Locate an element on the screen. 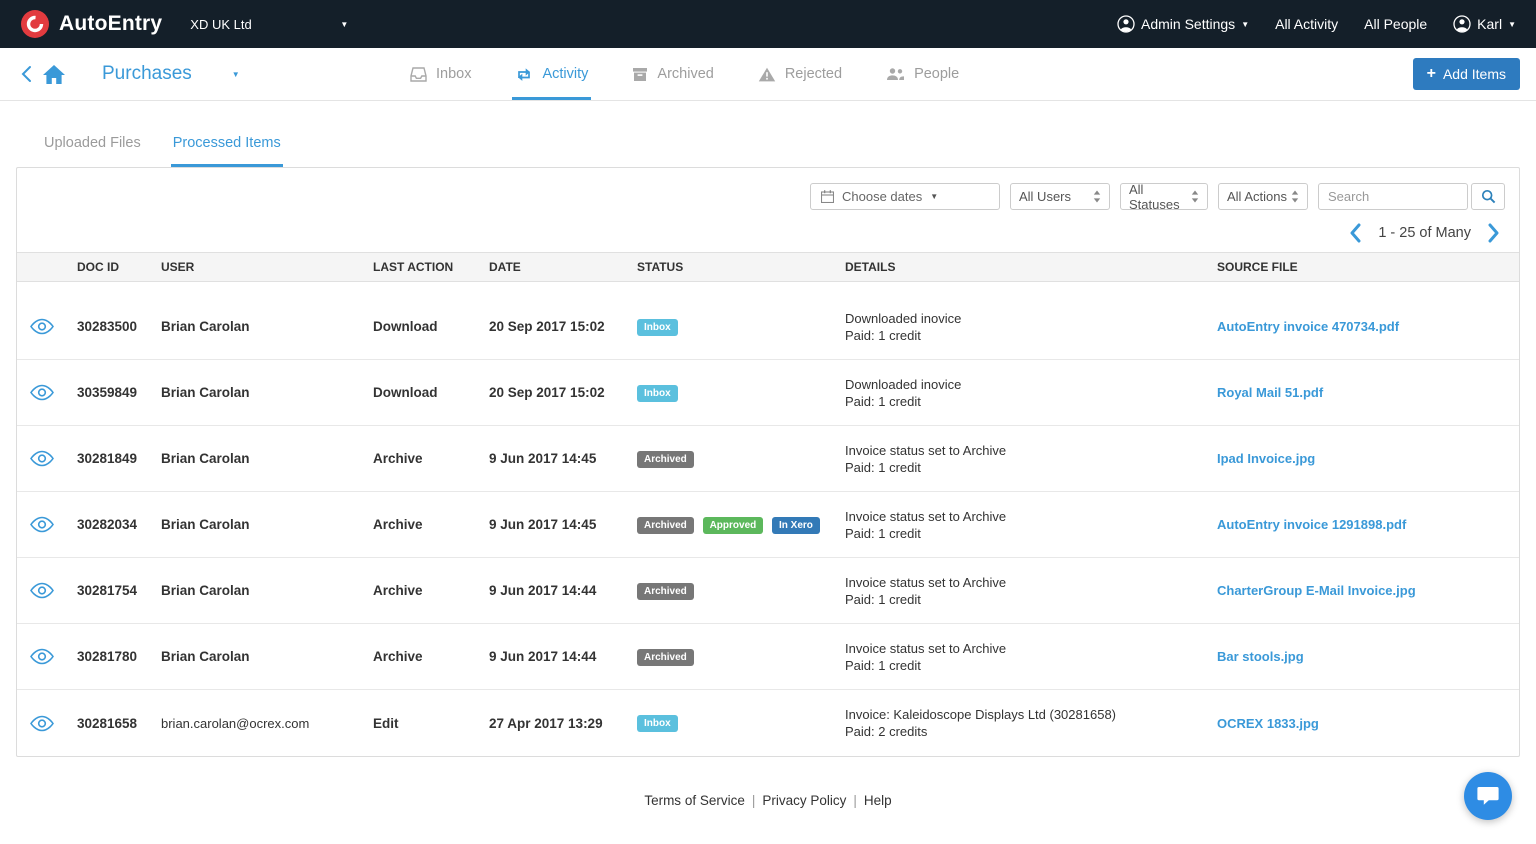 This screenshot has width=1536, height=844. tab-people: People is located at coordinates (922, 74).